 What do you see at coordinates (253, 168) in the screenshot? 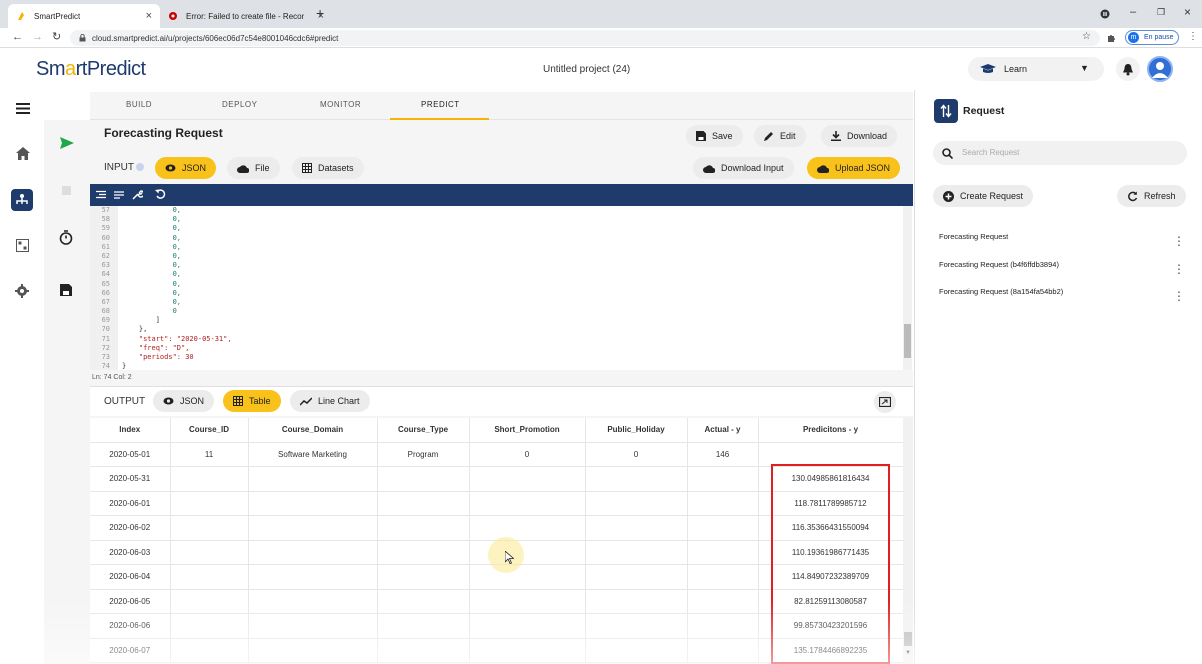
I see `input-file-tab: File` at bounding box center [253, 168].